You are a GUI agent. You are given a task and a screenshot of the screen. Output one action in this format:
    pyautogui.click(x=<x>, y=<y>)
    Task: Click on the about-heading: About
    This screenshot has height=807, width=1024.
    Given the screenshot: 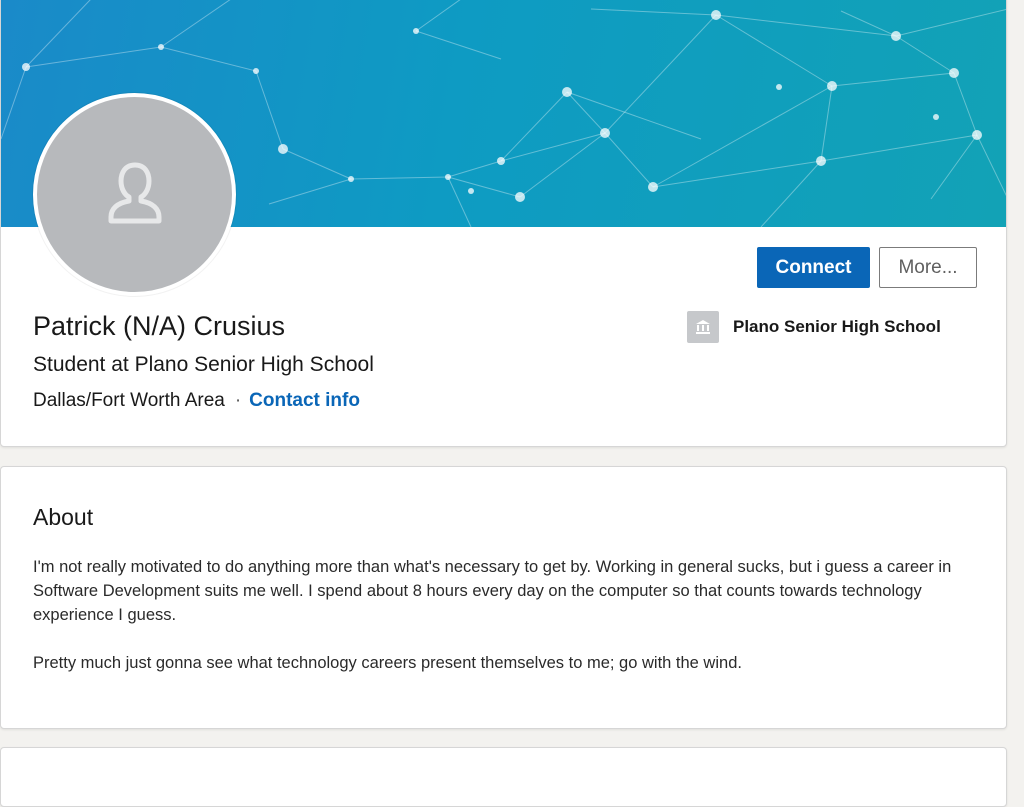 What is the action you would take?
    pyautogui.click(x=63, y=517)
    